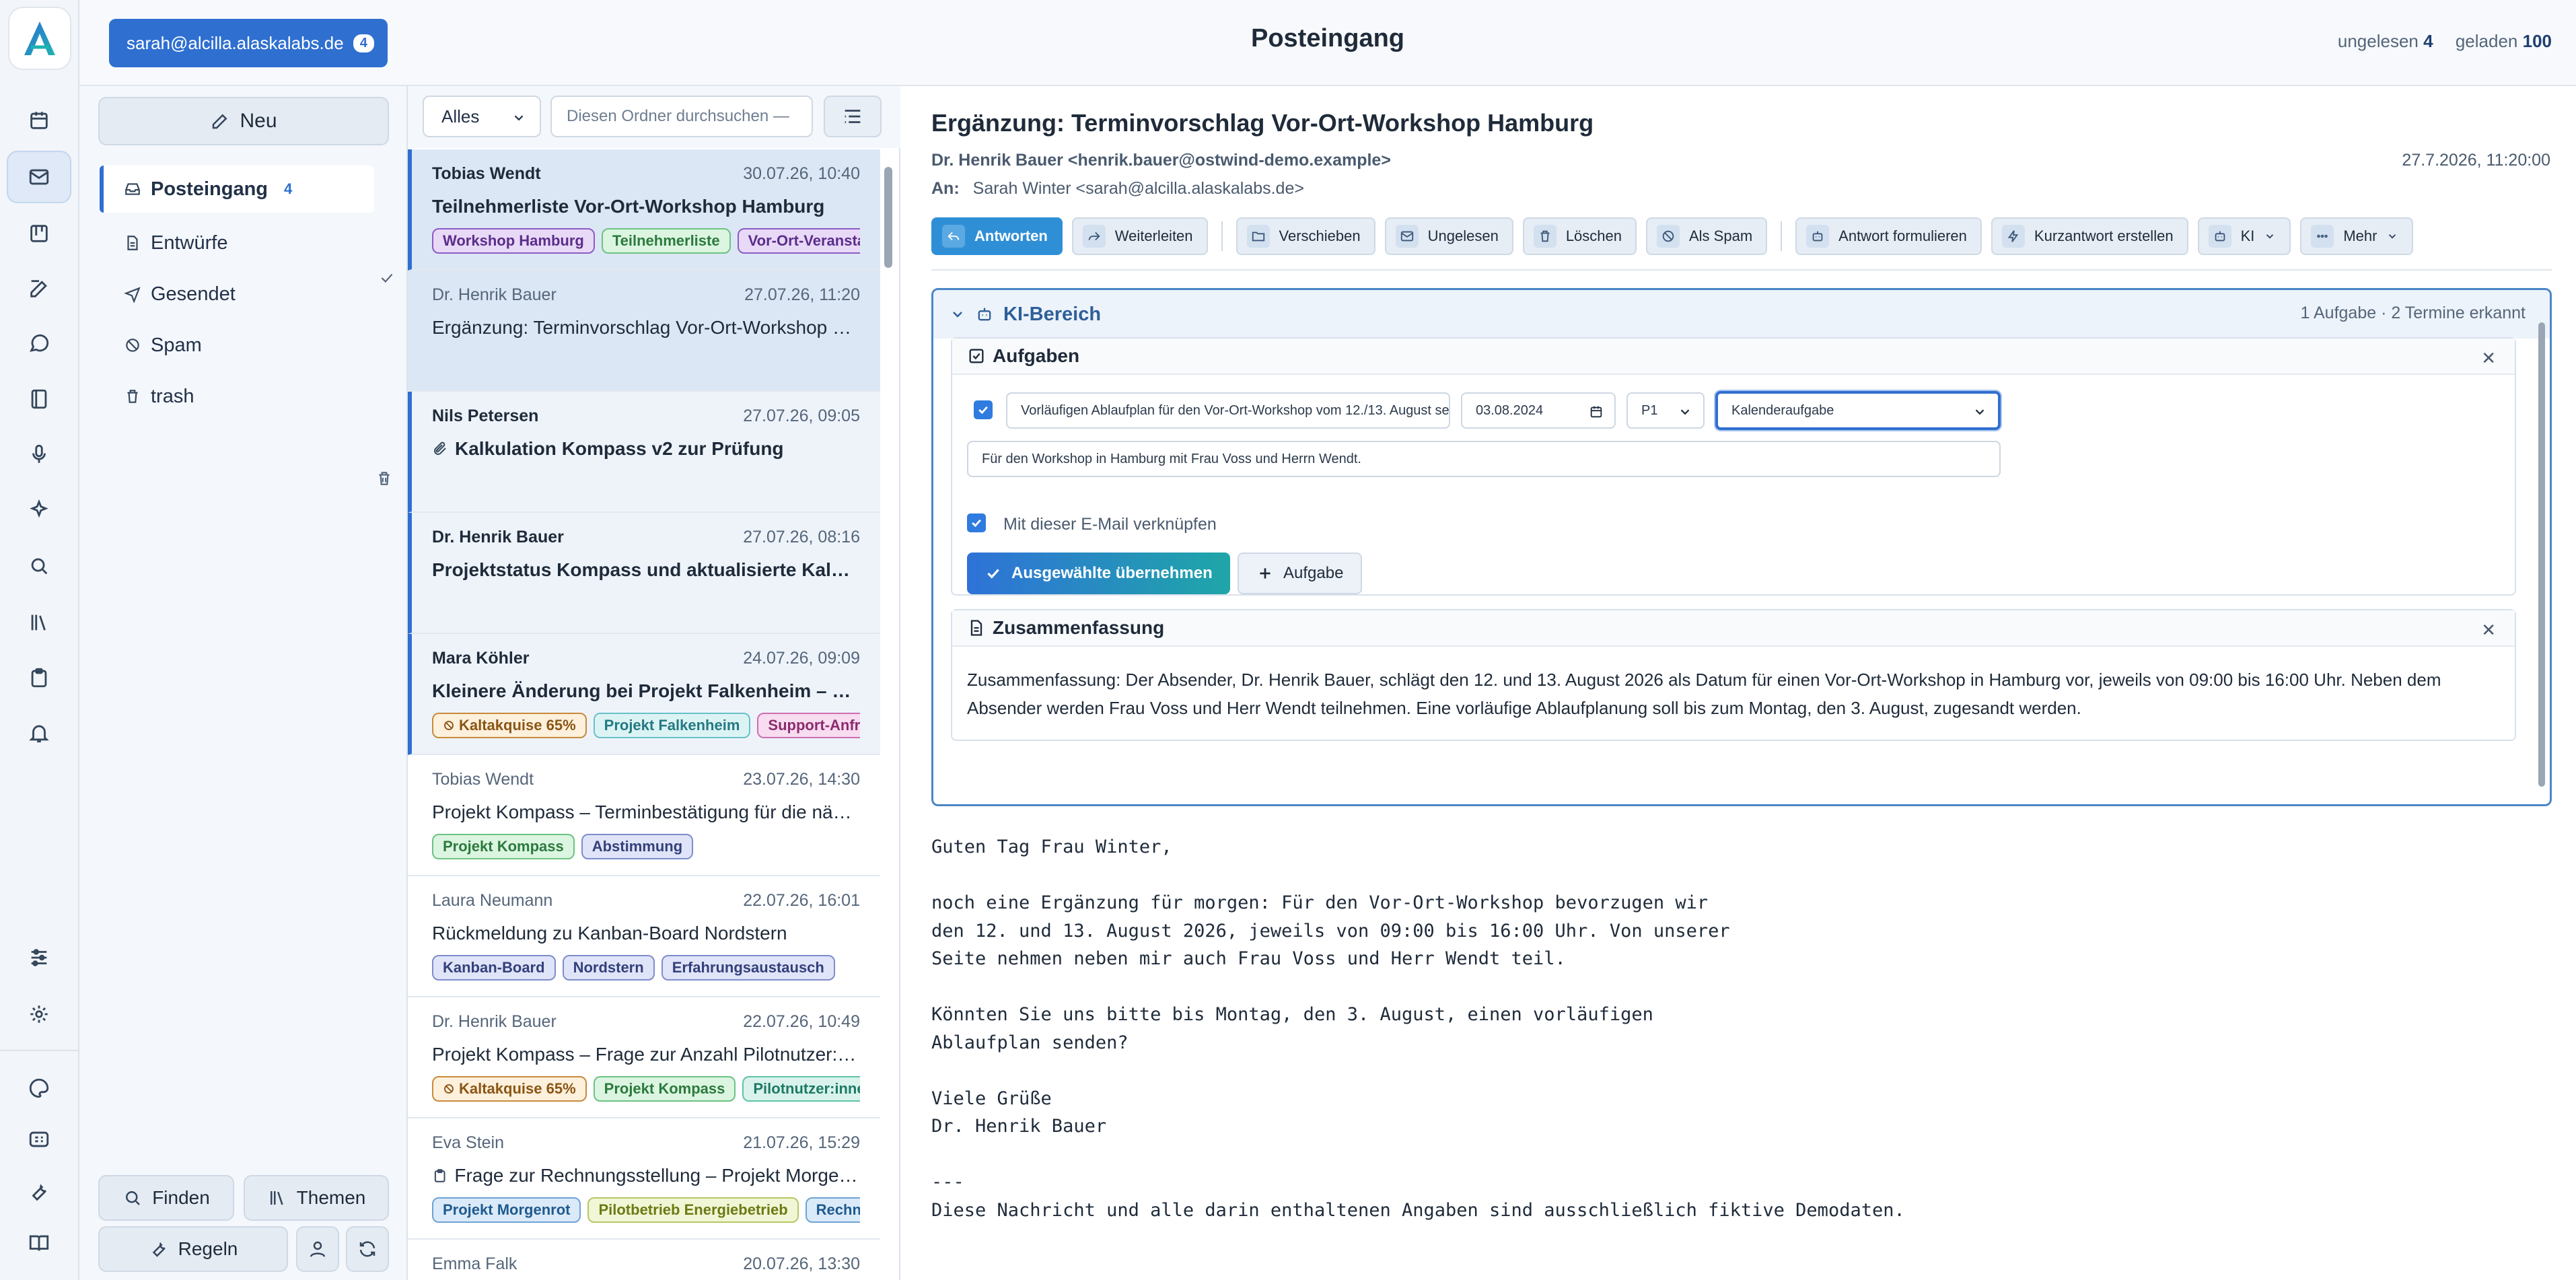  Describe the element at coordinates (748, 968) in the screenshot. I see `tag: Erfahrungsaustausch` at that location.